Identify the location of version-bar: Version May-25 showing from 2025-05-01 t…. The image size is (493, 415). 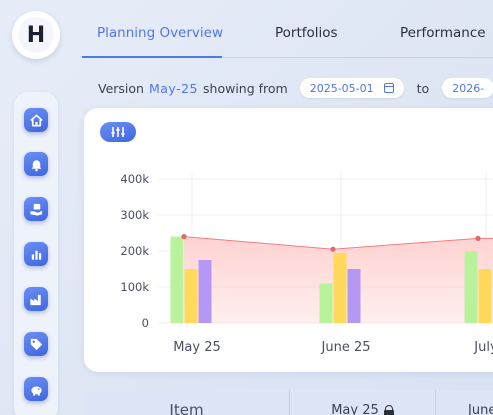
(295, 88).